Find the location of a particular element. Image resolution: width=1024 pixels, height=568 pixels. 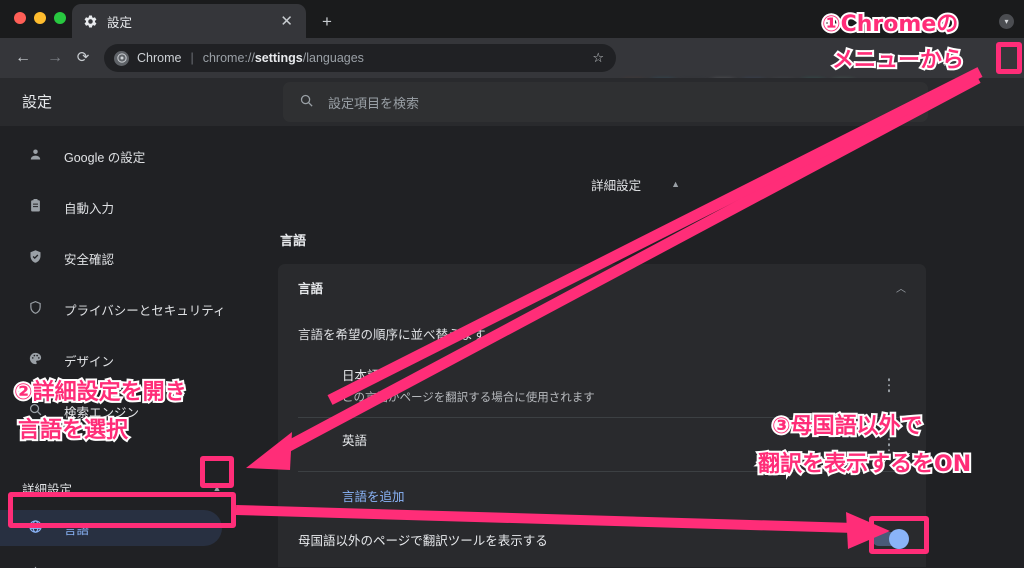

toggle-knob is located at coordinates (899, 539).